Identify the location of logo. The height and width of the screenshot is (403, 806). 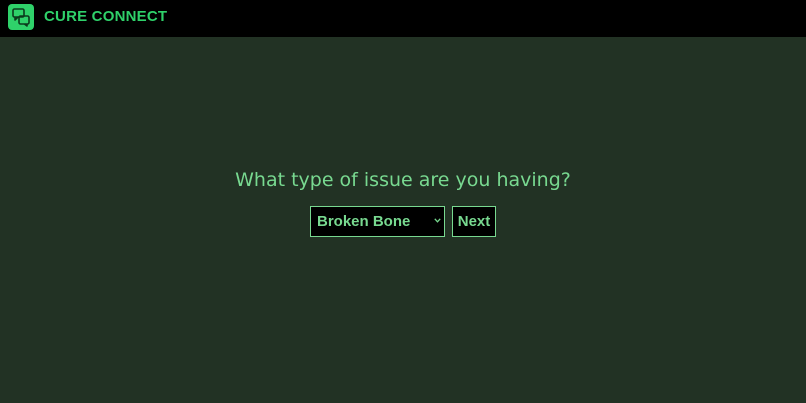
(21, 17).